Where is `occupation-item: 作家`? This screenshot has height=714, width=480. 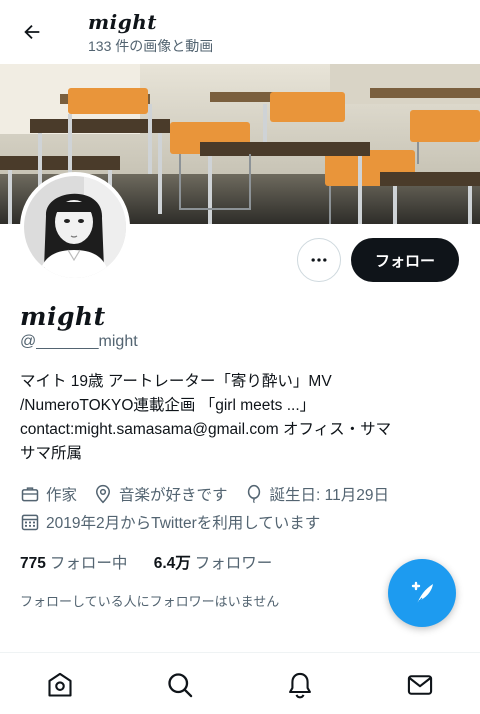
occupation-item: 作家 is located at coordinates (48, 494).